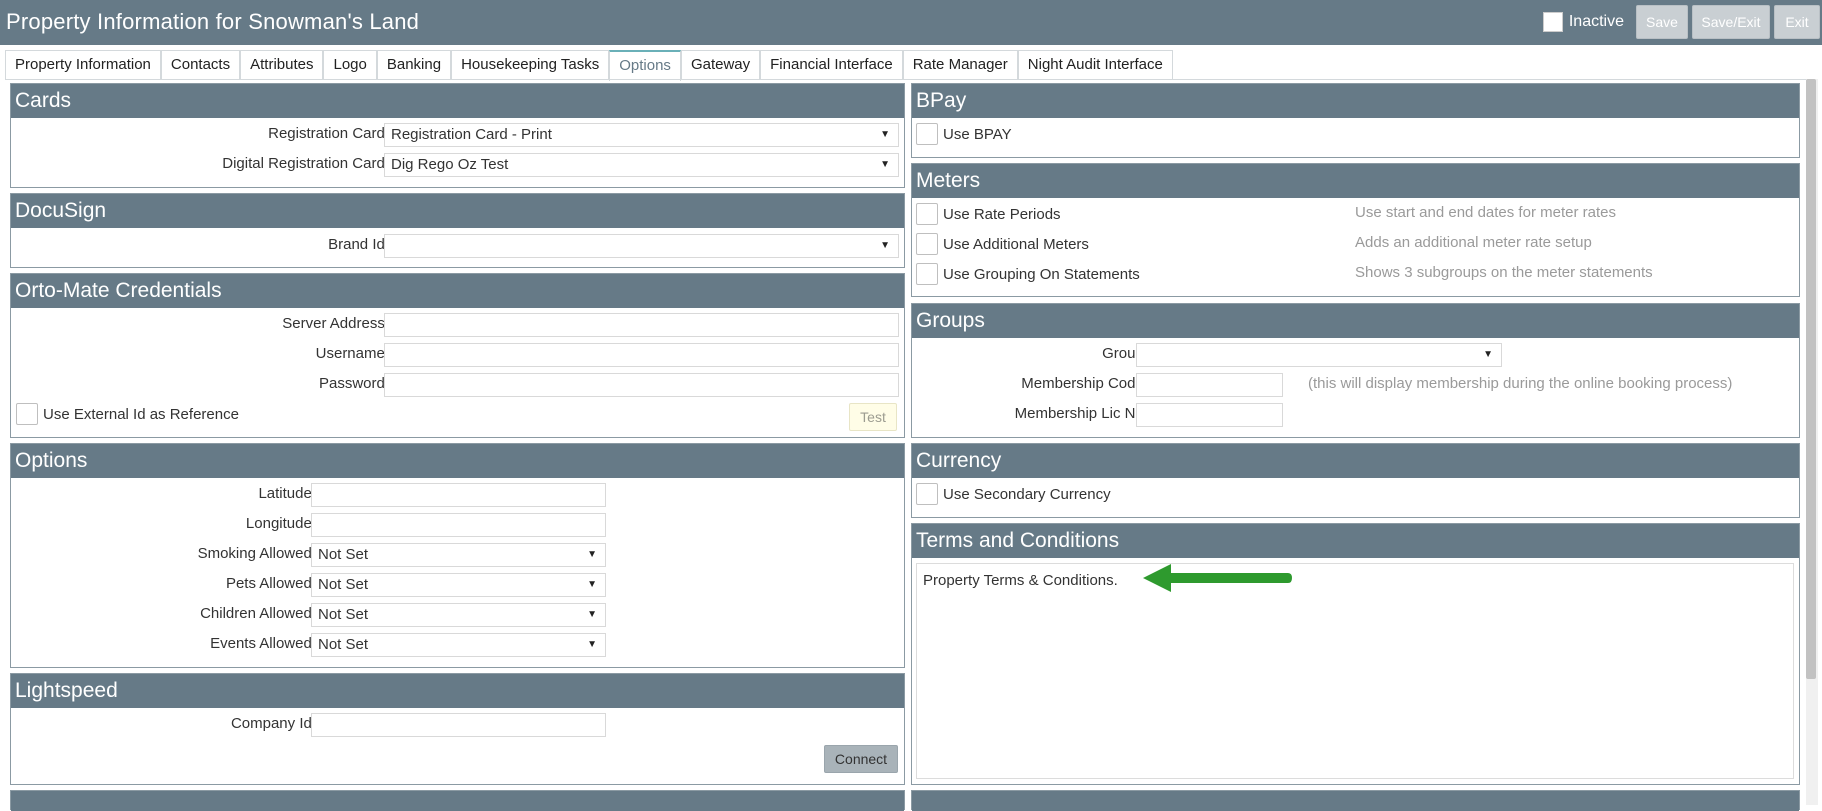 The width and height of the screenshot is (1822, 811). I want to click on membership-code-input, so click(1209, 385).